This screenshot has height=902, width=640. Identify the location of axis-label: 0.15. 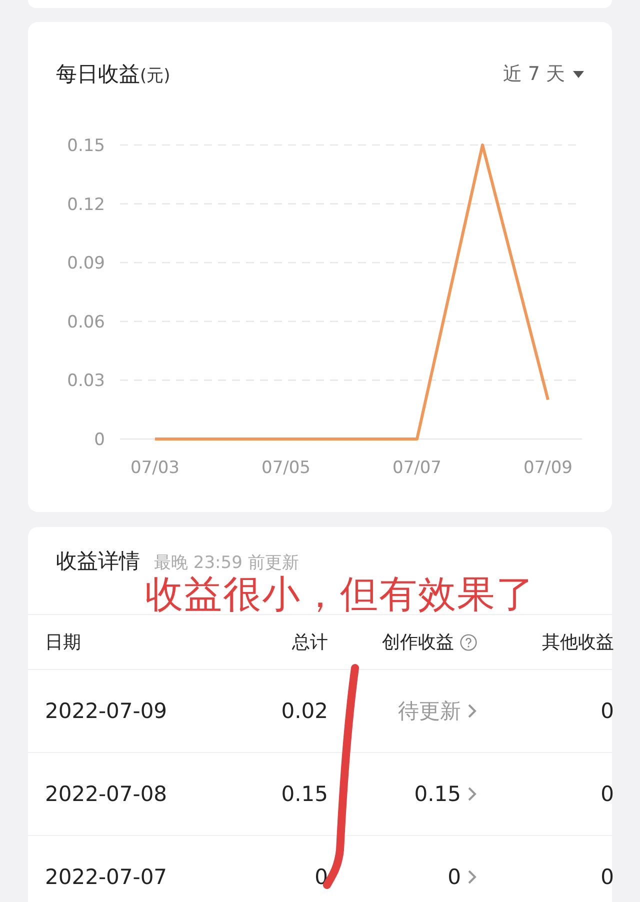
(86, 146).